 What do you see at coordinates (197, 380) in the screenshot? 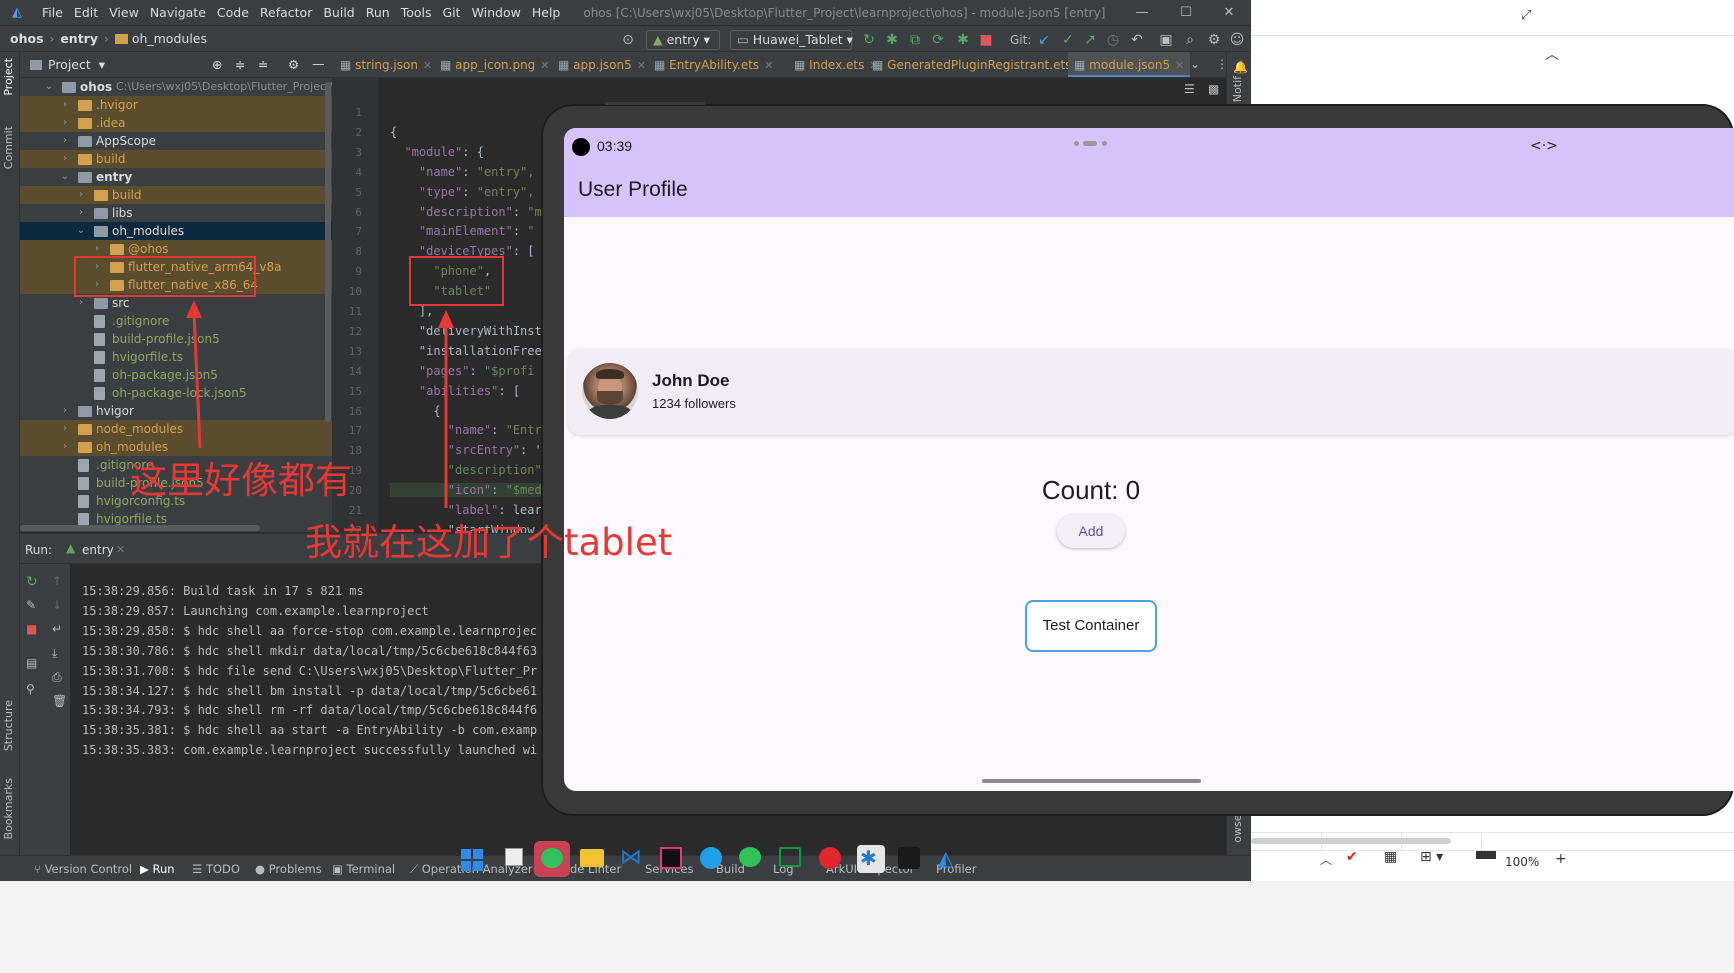
I see `arrow-to-native-modules` at bounding box center [197, 380].